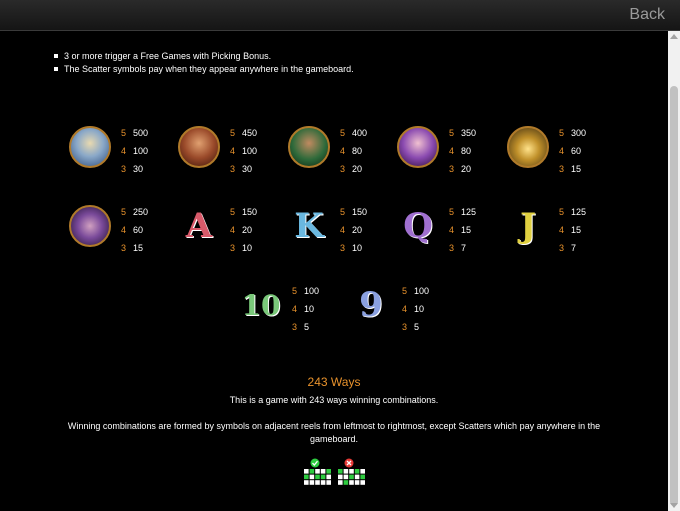 This screenshot has width=680, height=511. Describe the element at coordinates (572, 212) in the screenshot. I see `payout-row: 5 125` at that location.